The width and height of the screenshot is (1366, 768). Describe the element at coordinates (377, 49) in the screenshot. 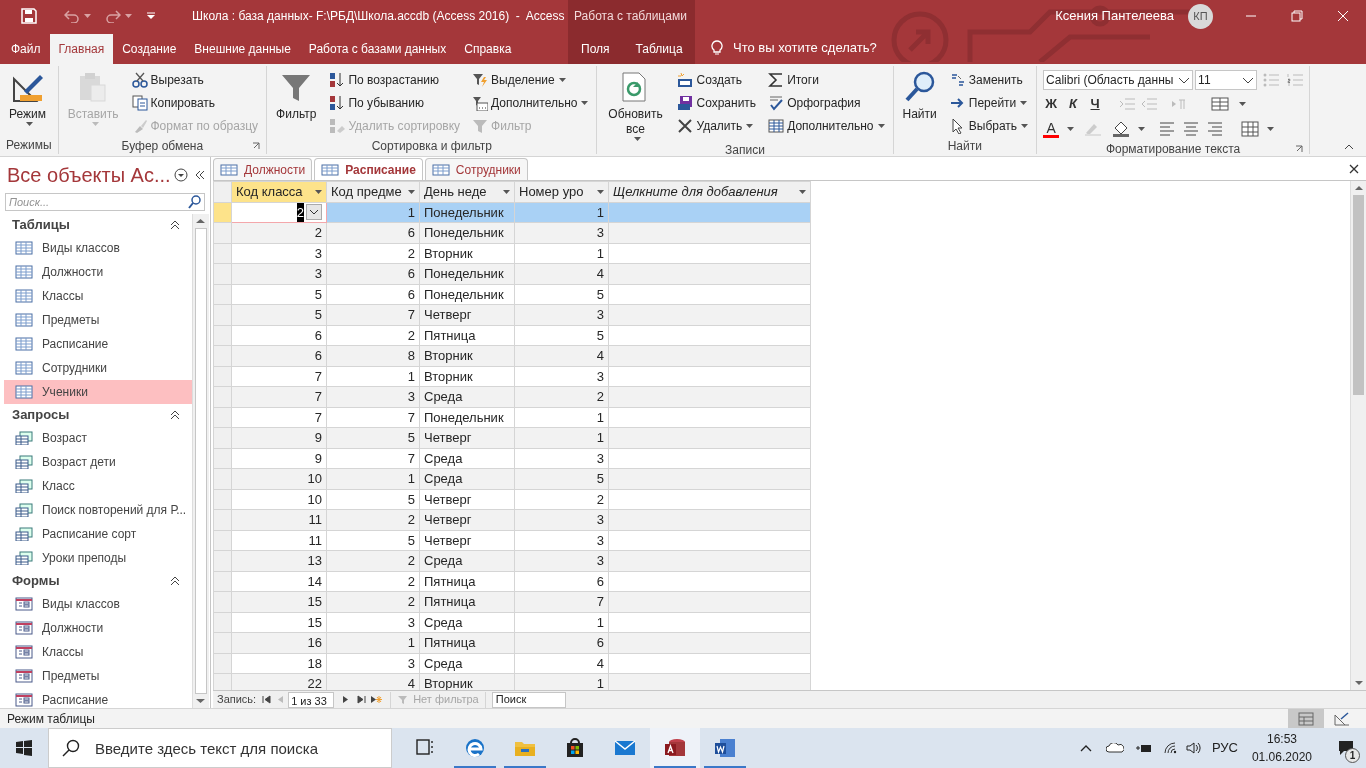

I see `ribbon-tab: Работа с базами данных` at that location.